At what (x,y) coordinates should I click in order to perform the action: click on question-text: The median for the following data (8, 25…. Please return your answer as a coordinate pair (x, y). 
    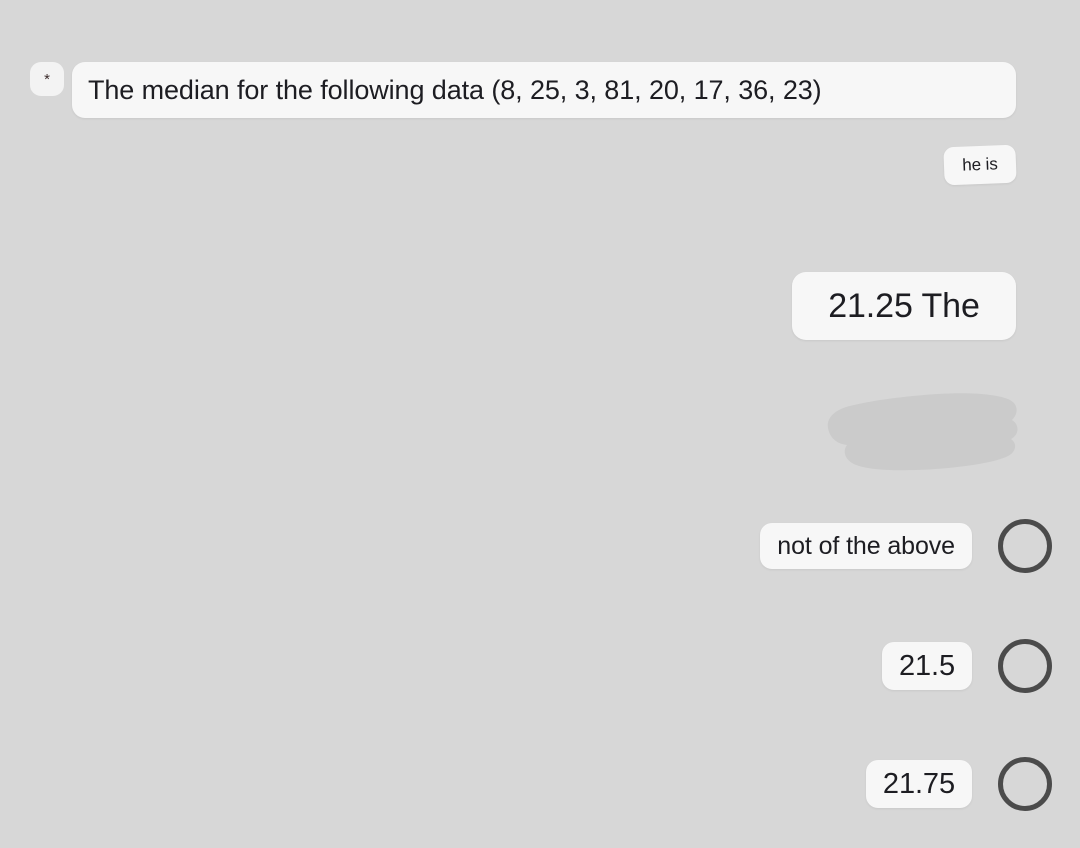
    Looking at the image, I should click on (544, 90).